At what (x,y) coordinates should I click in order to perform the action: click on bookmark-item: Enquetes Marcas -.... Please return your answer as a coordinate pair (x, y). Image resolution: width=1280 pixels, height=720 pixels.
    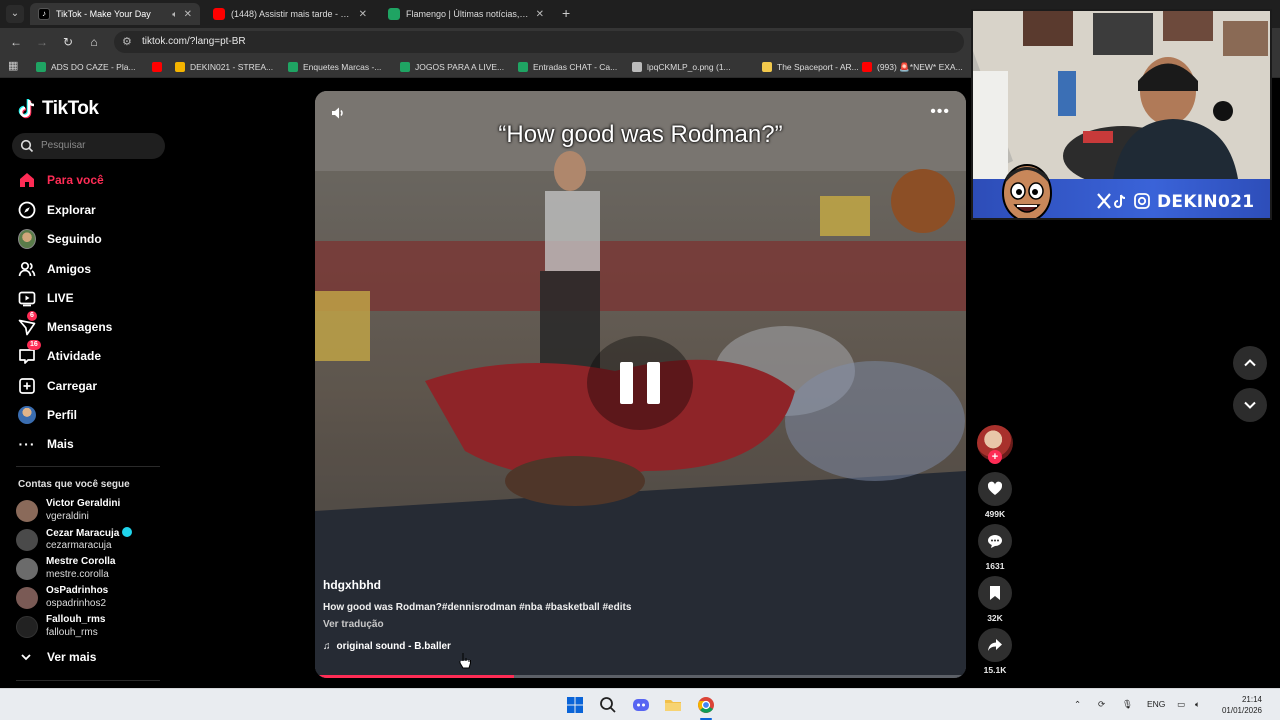
    Looking at the image, I should click on (334, 67).